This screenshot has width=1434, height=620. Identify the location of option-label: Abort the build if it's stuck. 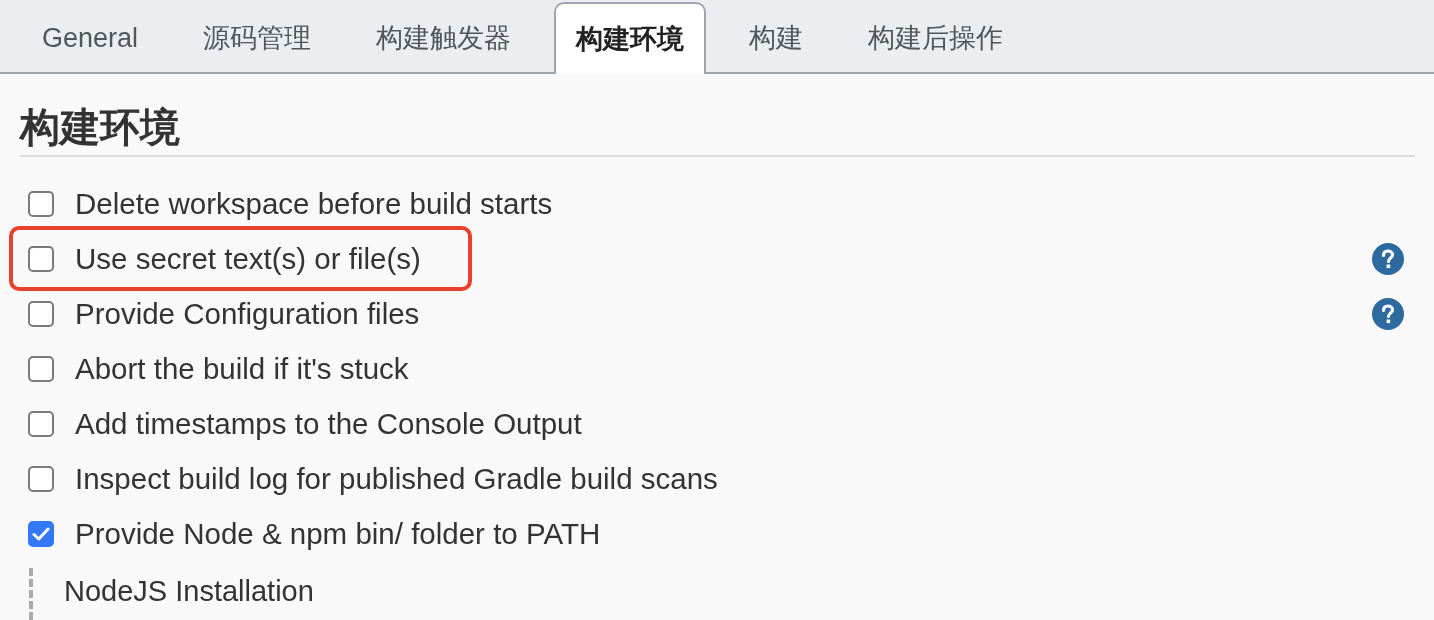
(242, 368).